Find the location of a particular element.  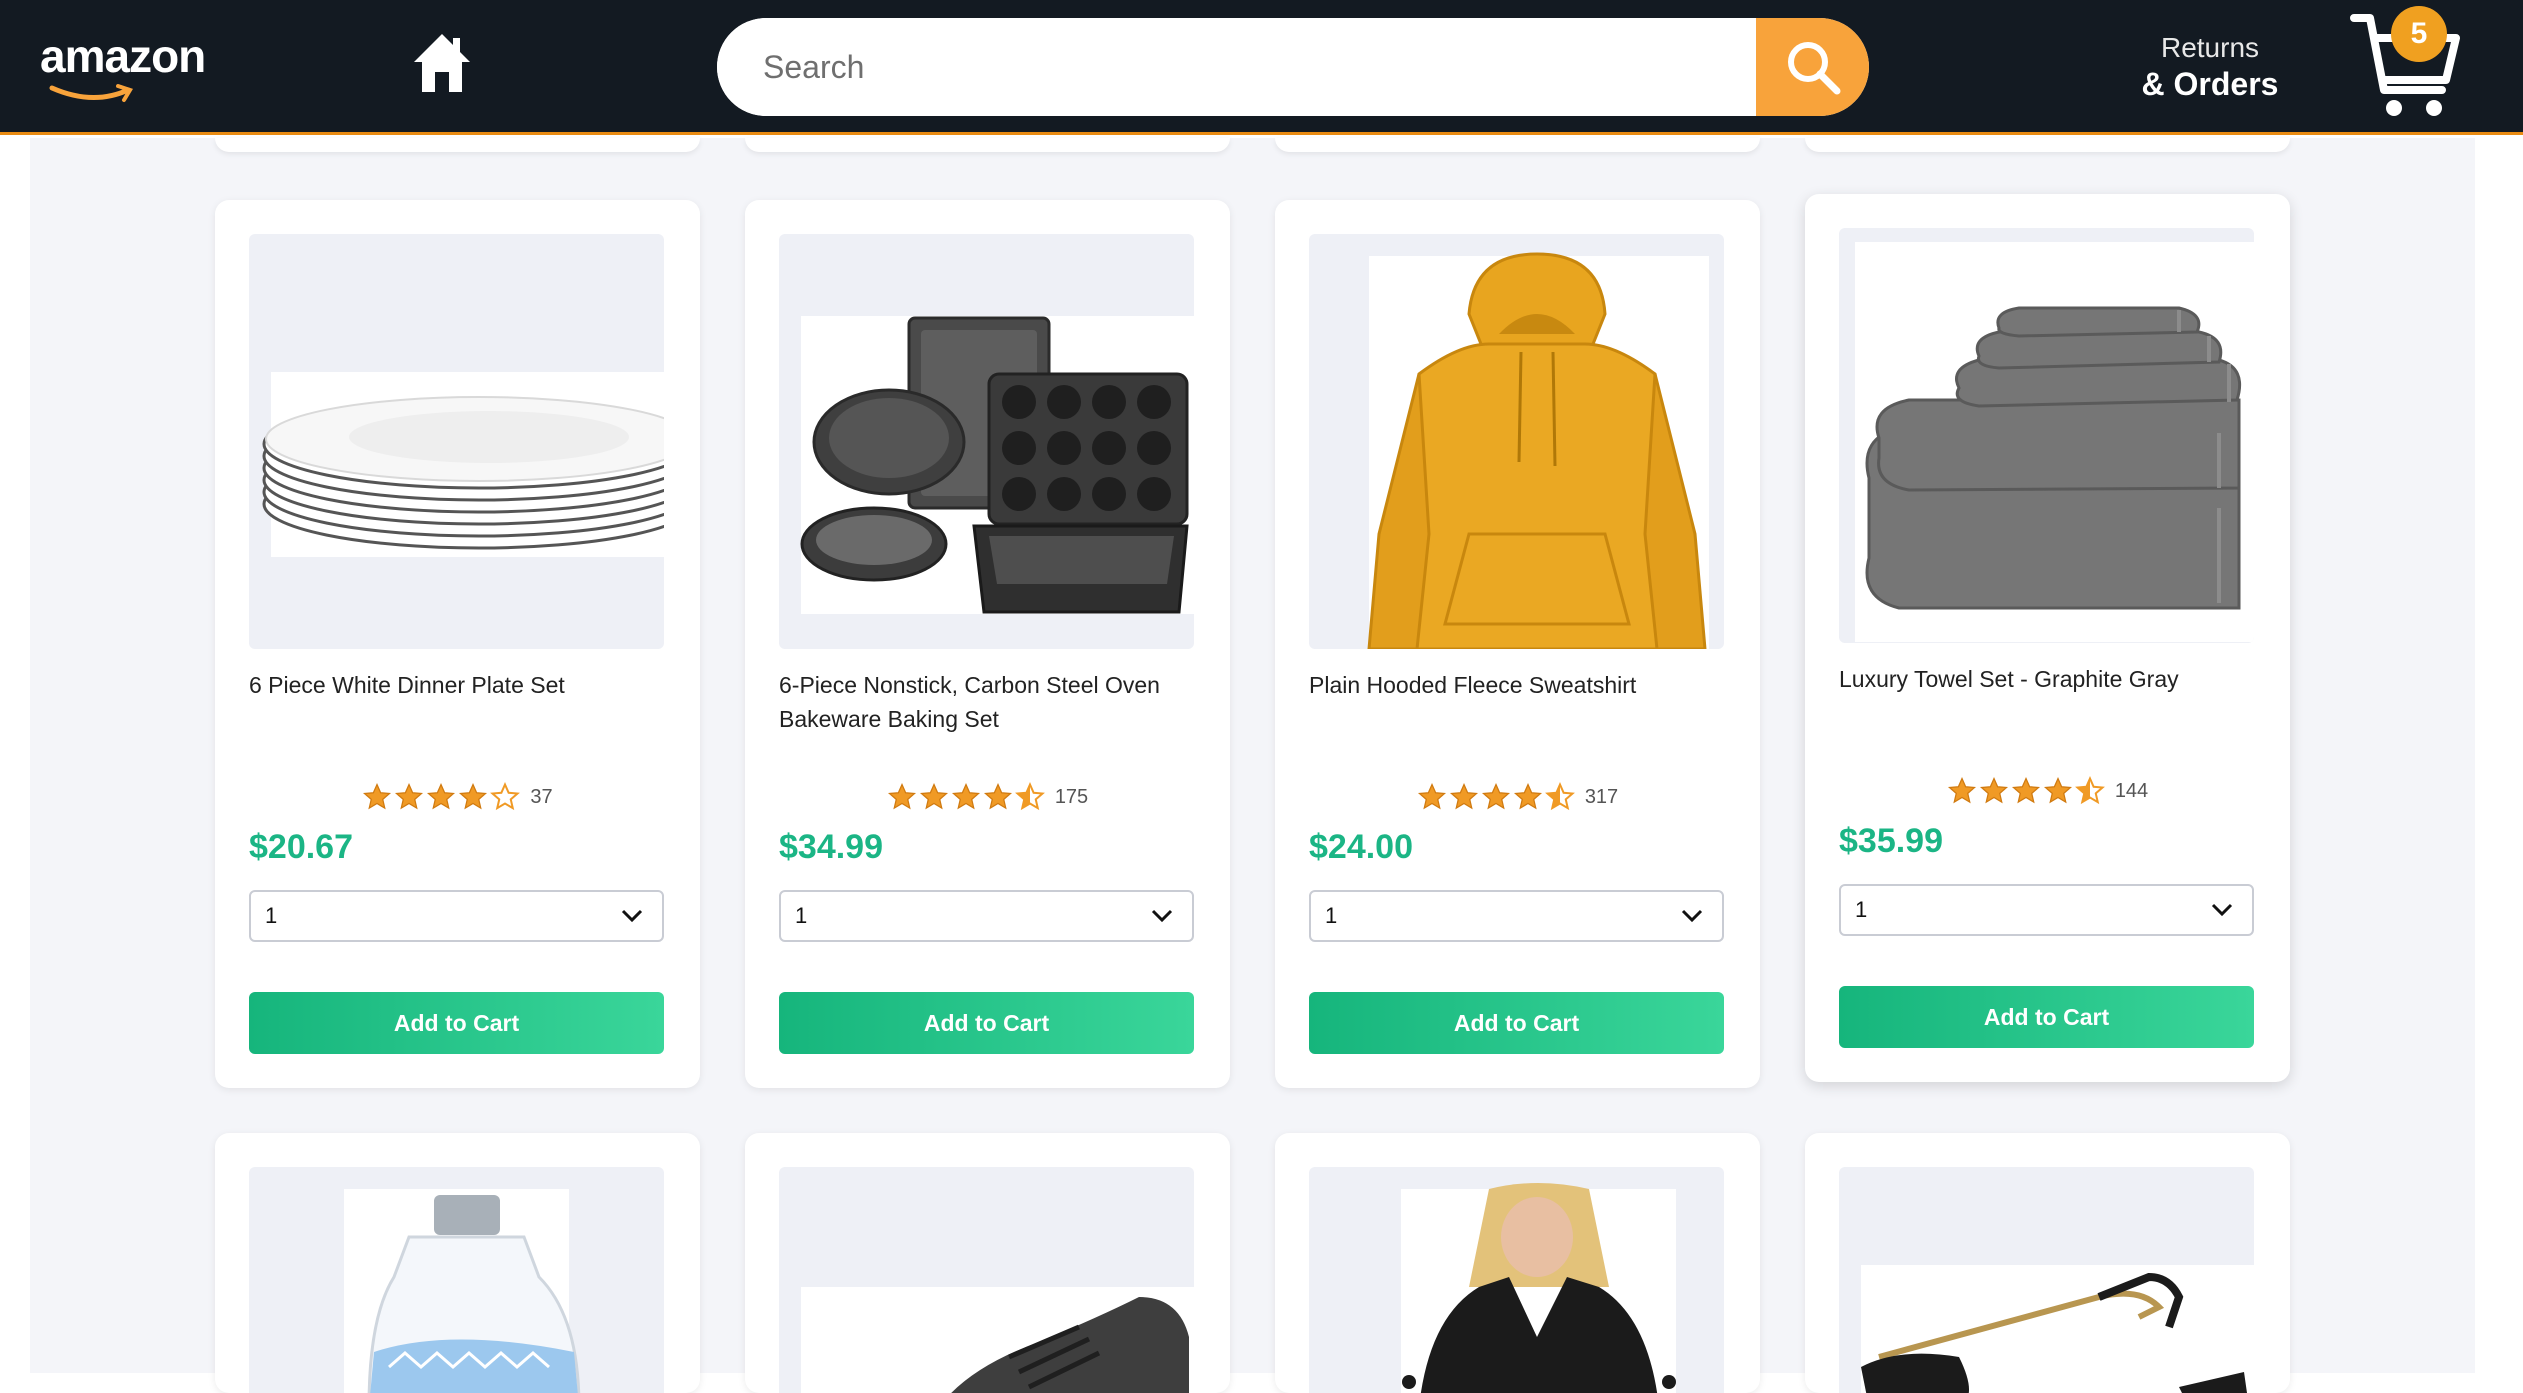

search-button is located at coordinates (1812, 67).